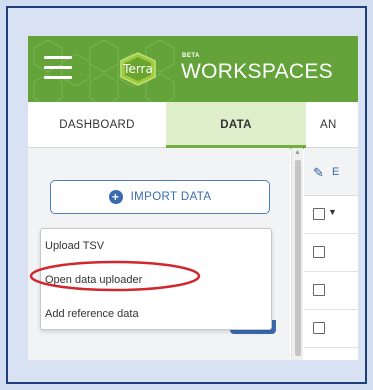  Describe the element at coordinates (58, 68) in the screenshot. I see `hamburger-menu-icon` at that location.